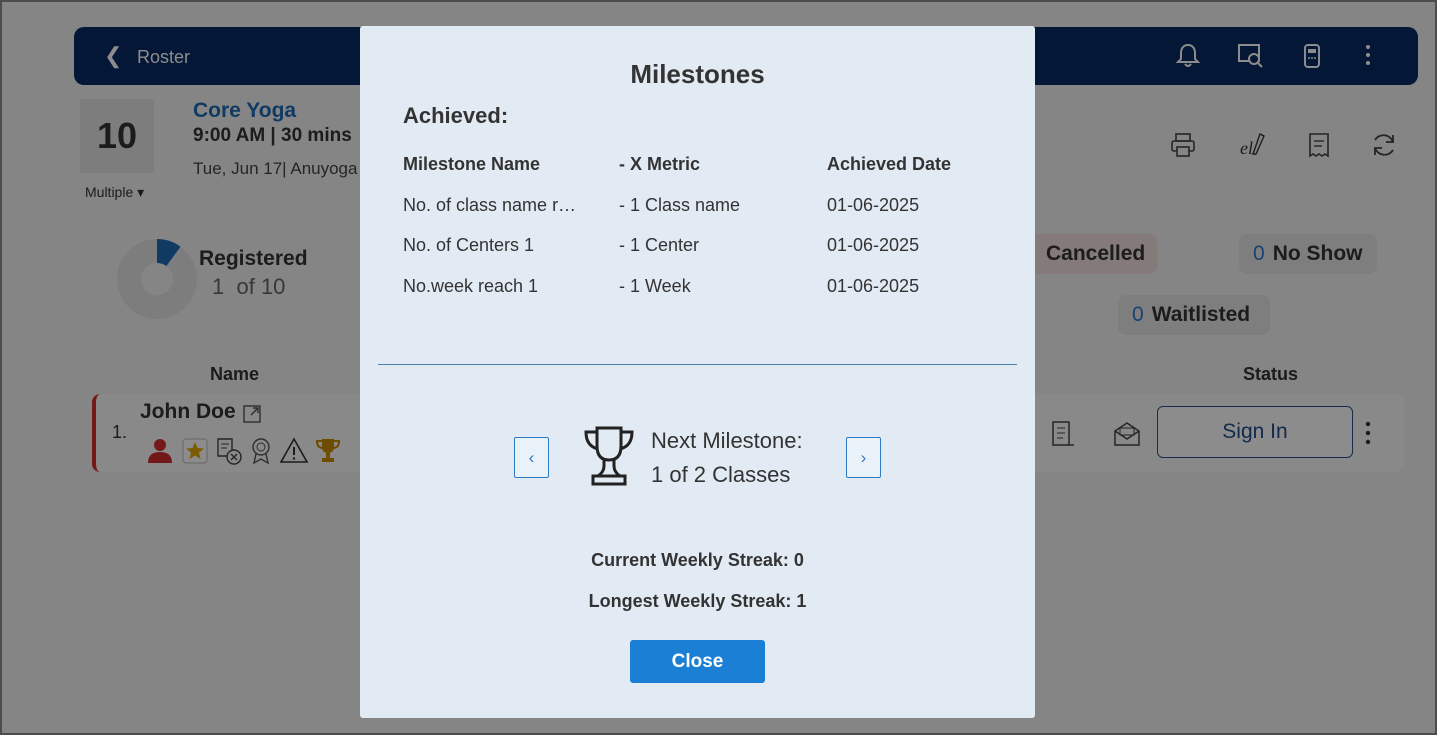 This screenshot has width=1437, height=735. What do you see at coordinates (697, 661) in the screenshot?
I see `close-button: Close` at bounding box center [697, 661].